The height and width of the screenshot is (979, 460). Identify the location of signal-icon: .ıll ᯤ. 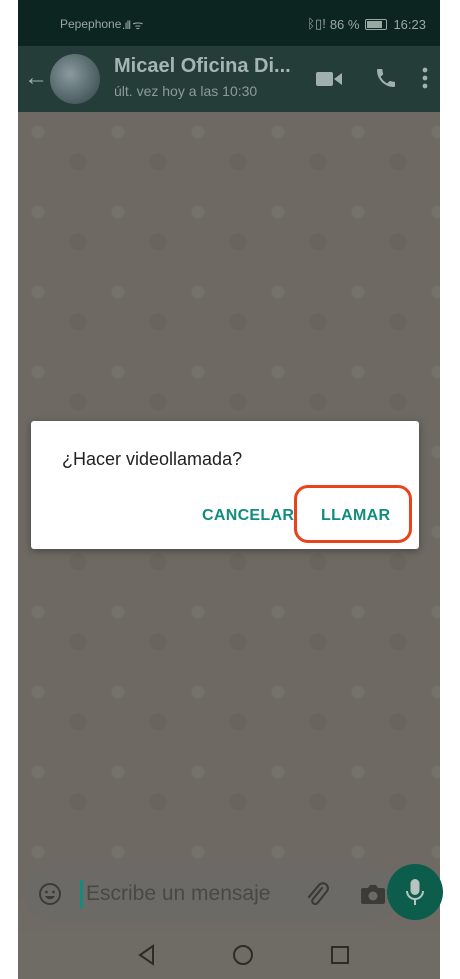
(132, 25).